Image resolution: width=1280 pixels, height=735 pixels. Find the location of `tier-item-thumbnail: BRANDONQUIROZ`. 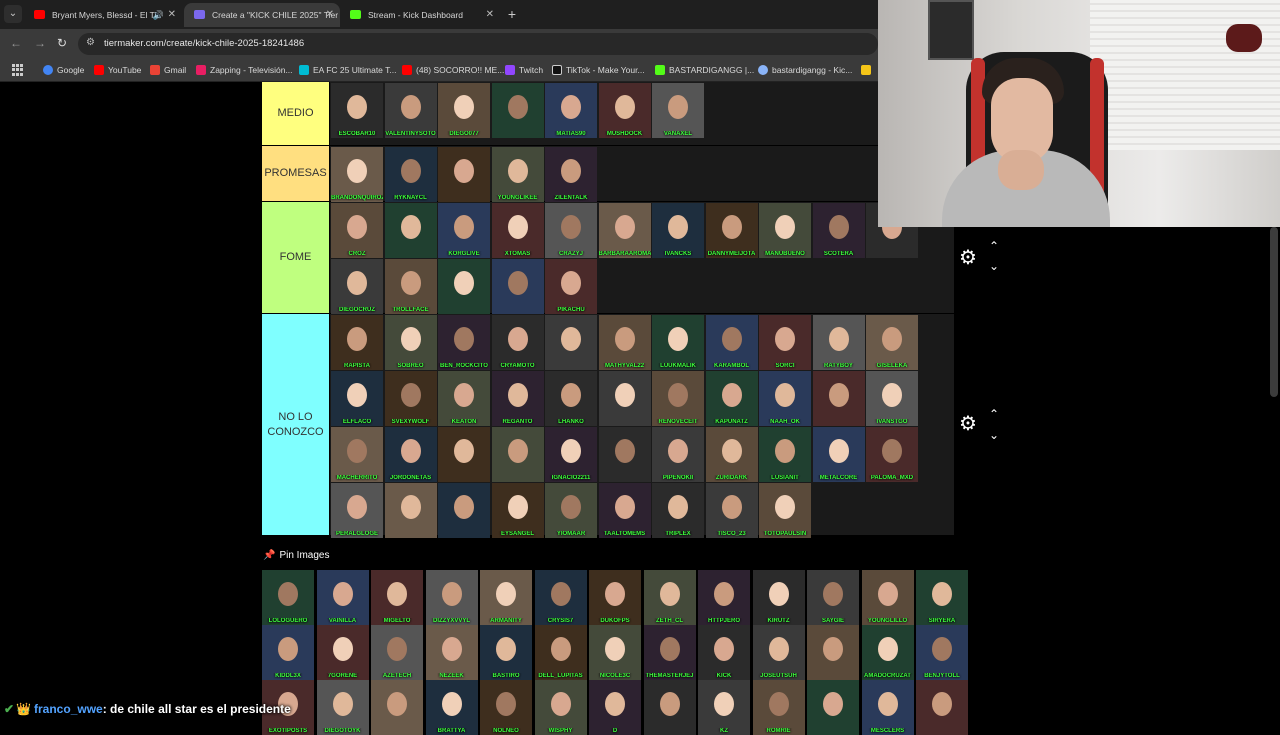

tier-item-thumbnail: BRANDONQUIROZ is located at coordinates (357, 174).